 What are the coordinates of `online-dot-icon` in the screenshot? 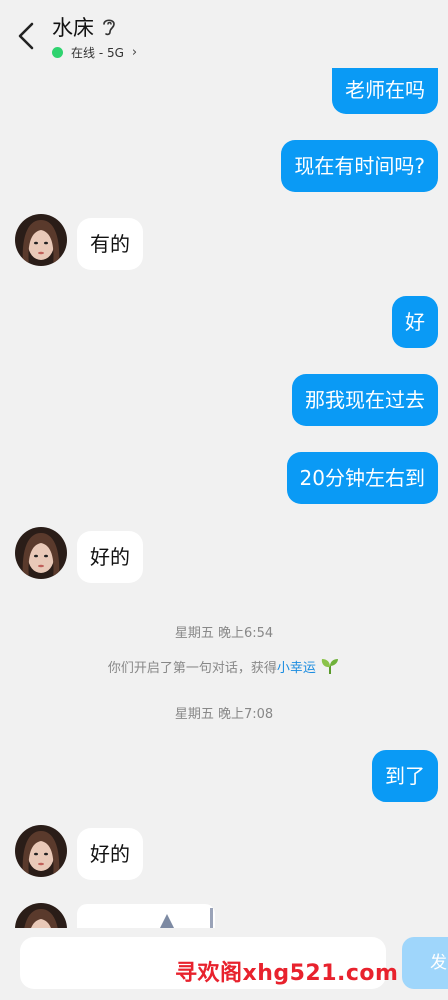 It's located at (57, 52).